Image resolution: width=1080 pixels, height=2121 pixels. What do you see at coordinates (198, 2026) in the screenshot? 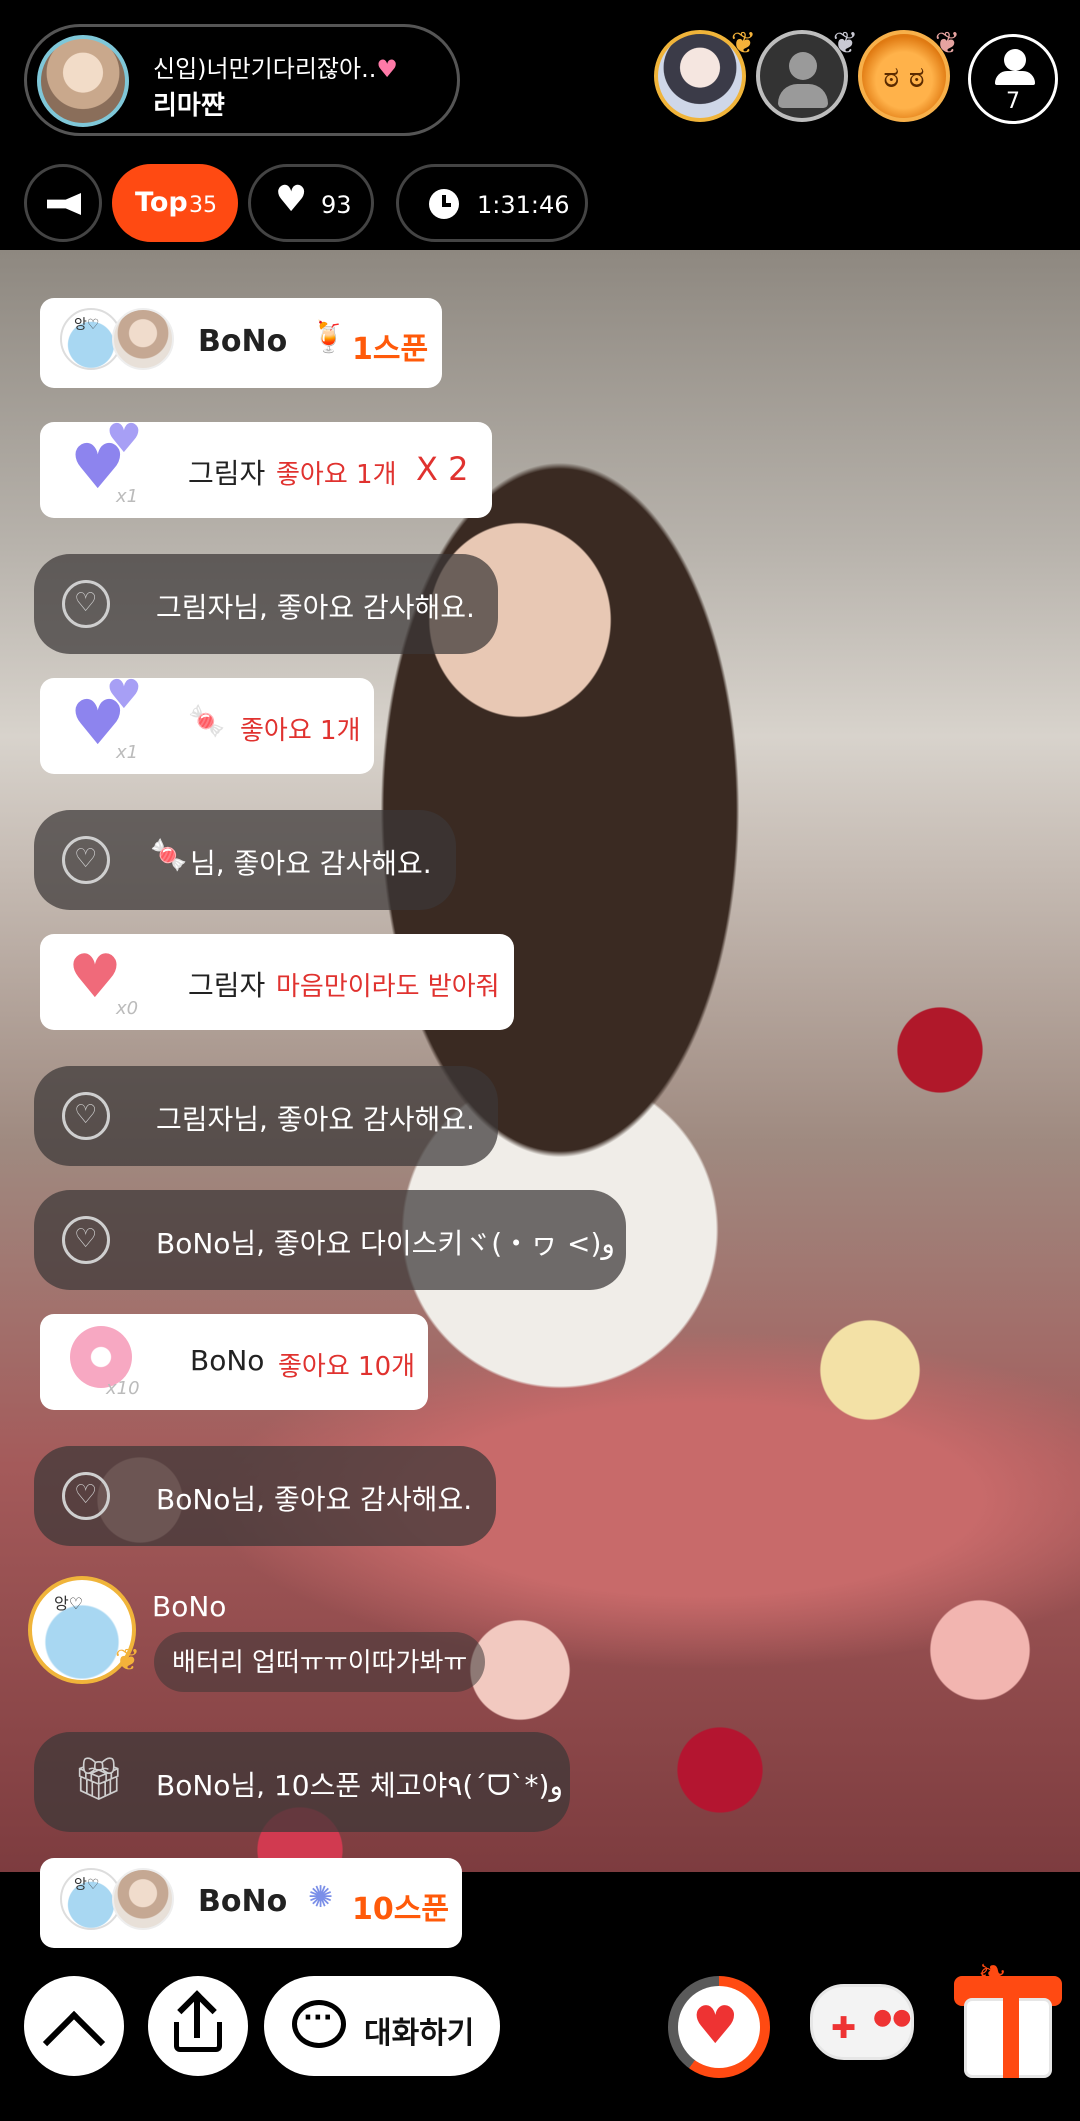
I see `share-button` at bounding box center [198, 2026].